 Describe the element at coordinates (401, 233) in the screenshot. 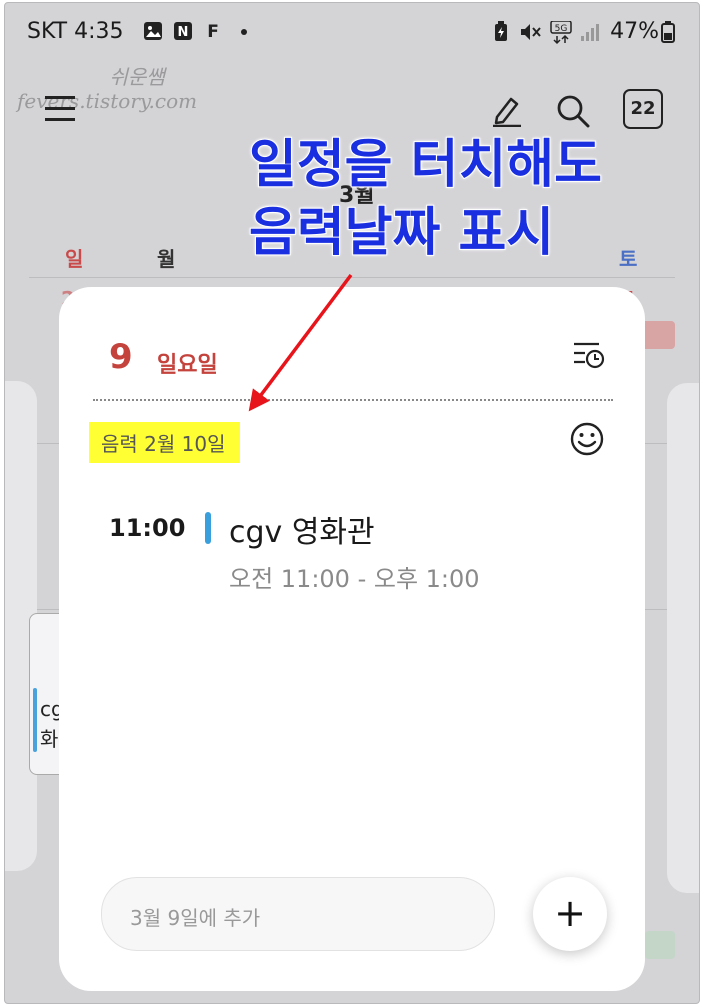

I see `annotation-line2: 음력날짜 표시` at that location.